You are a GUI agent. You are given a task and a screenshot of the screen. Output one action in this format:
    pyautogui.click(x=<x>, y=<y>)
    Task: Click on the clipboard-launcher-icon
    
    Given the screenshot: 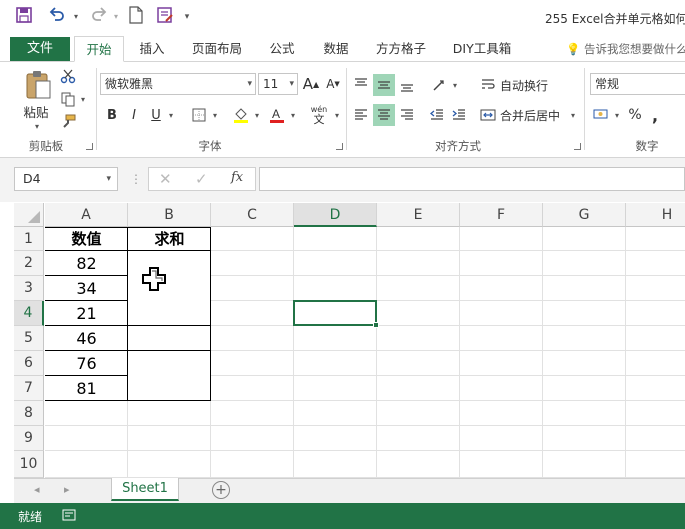 What is the action you would take?
    pyautogui.click(x=89, y=146)
    